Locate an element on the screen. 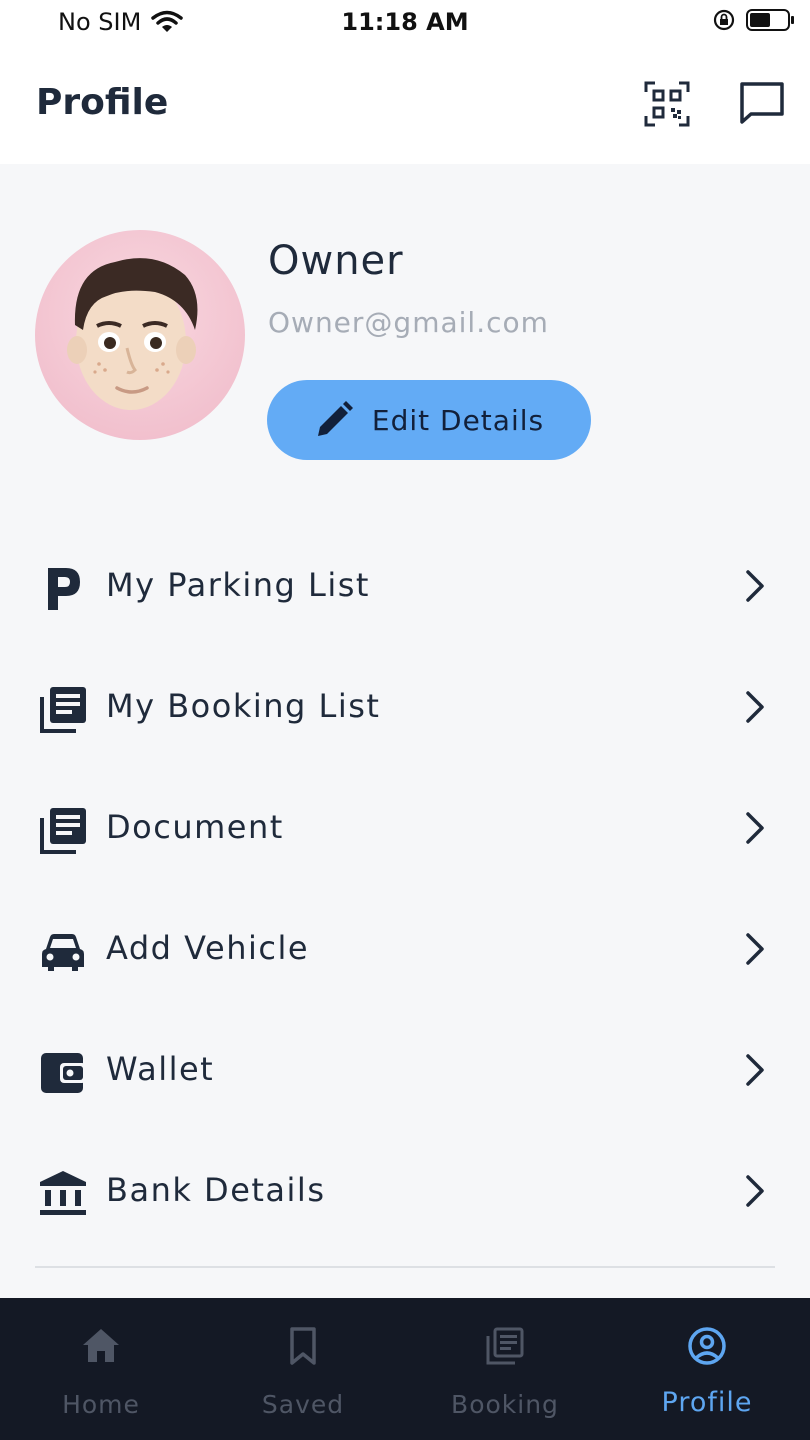  pencil-icon is located at coordinates (335, 418).